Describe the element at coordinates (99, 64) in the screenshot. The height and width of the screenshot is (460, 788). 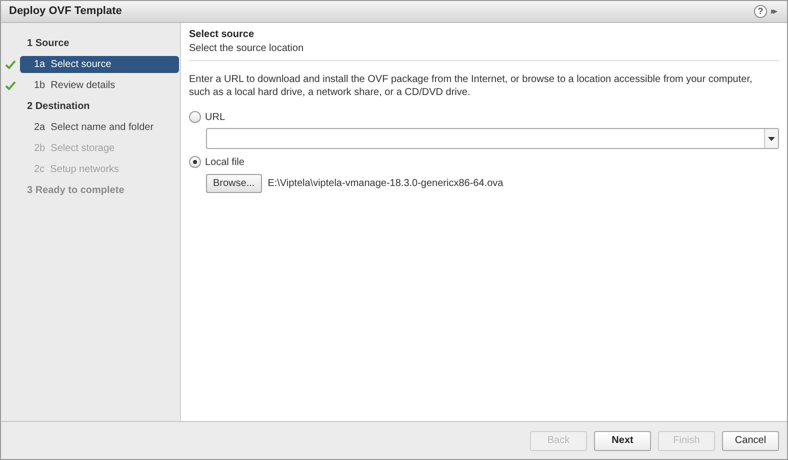
I see `step-item: 1a Select source` at that location.